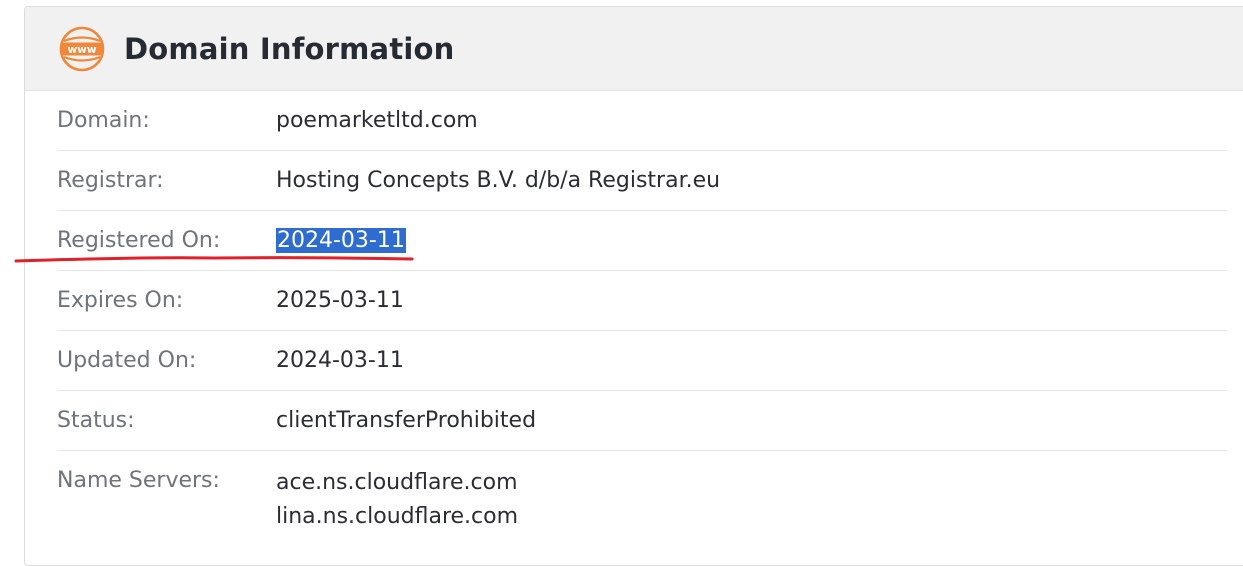 Image resolution: width=1243 pixels, height=566 pixels. I want to click on row-label: Domain:, so click(103, 120).